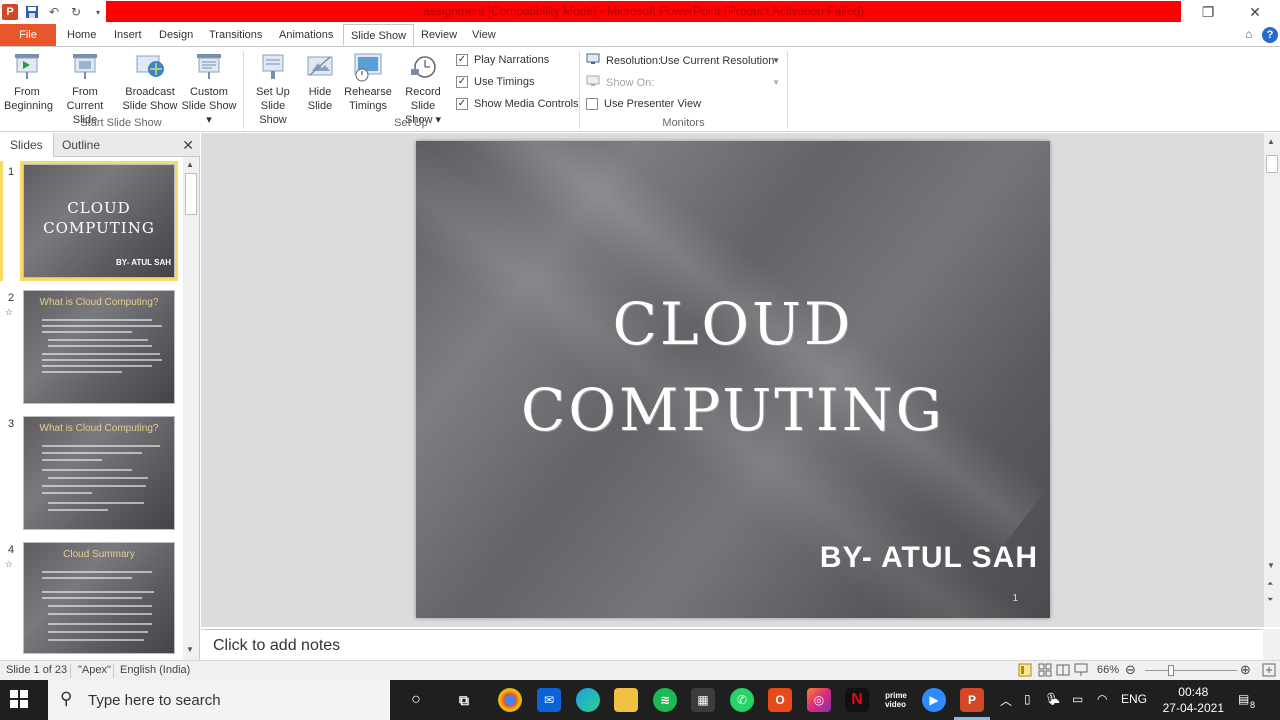  What do you see at coordinates (188, 145) in the screenshot?
I see `close-pane-icon: ✕` at bounding box center [188, 145].